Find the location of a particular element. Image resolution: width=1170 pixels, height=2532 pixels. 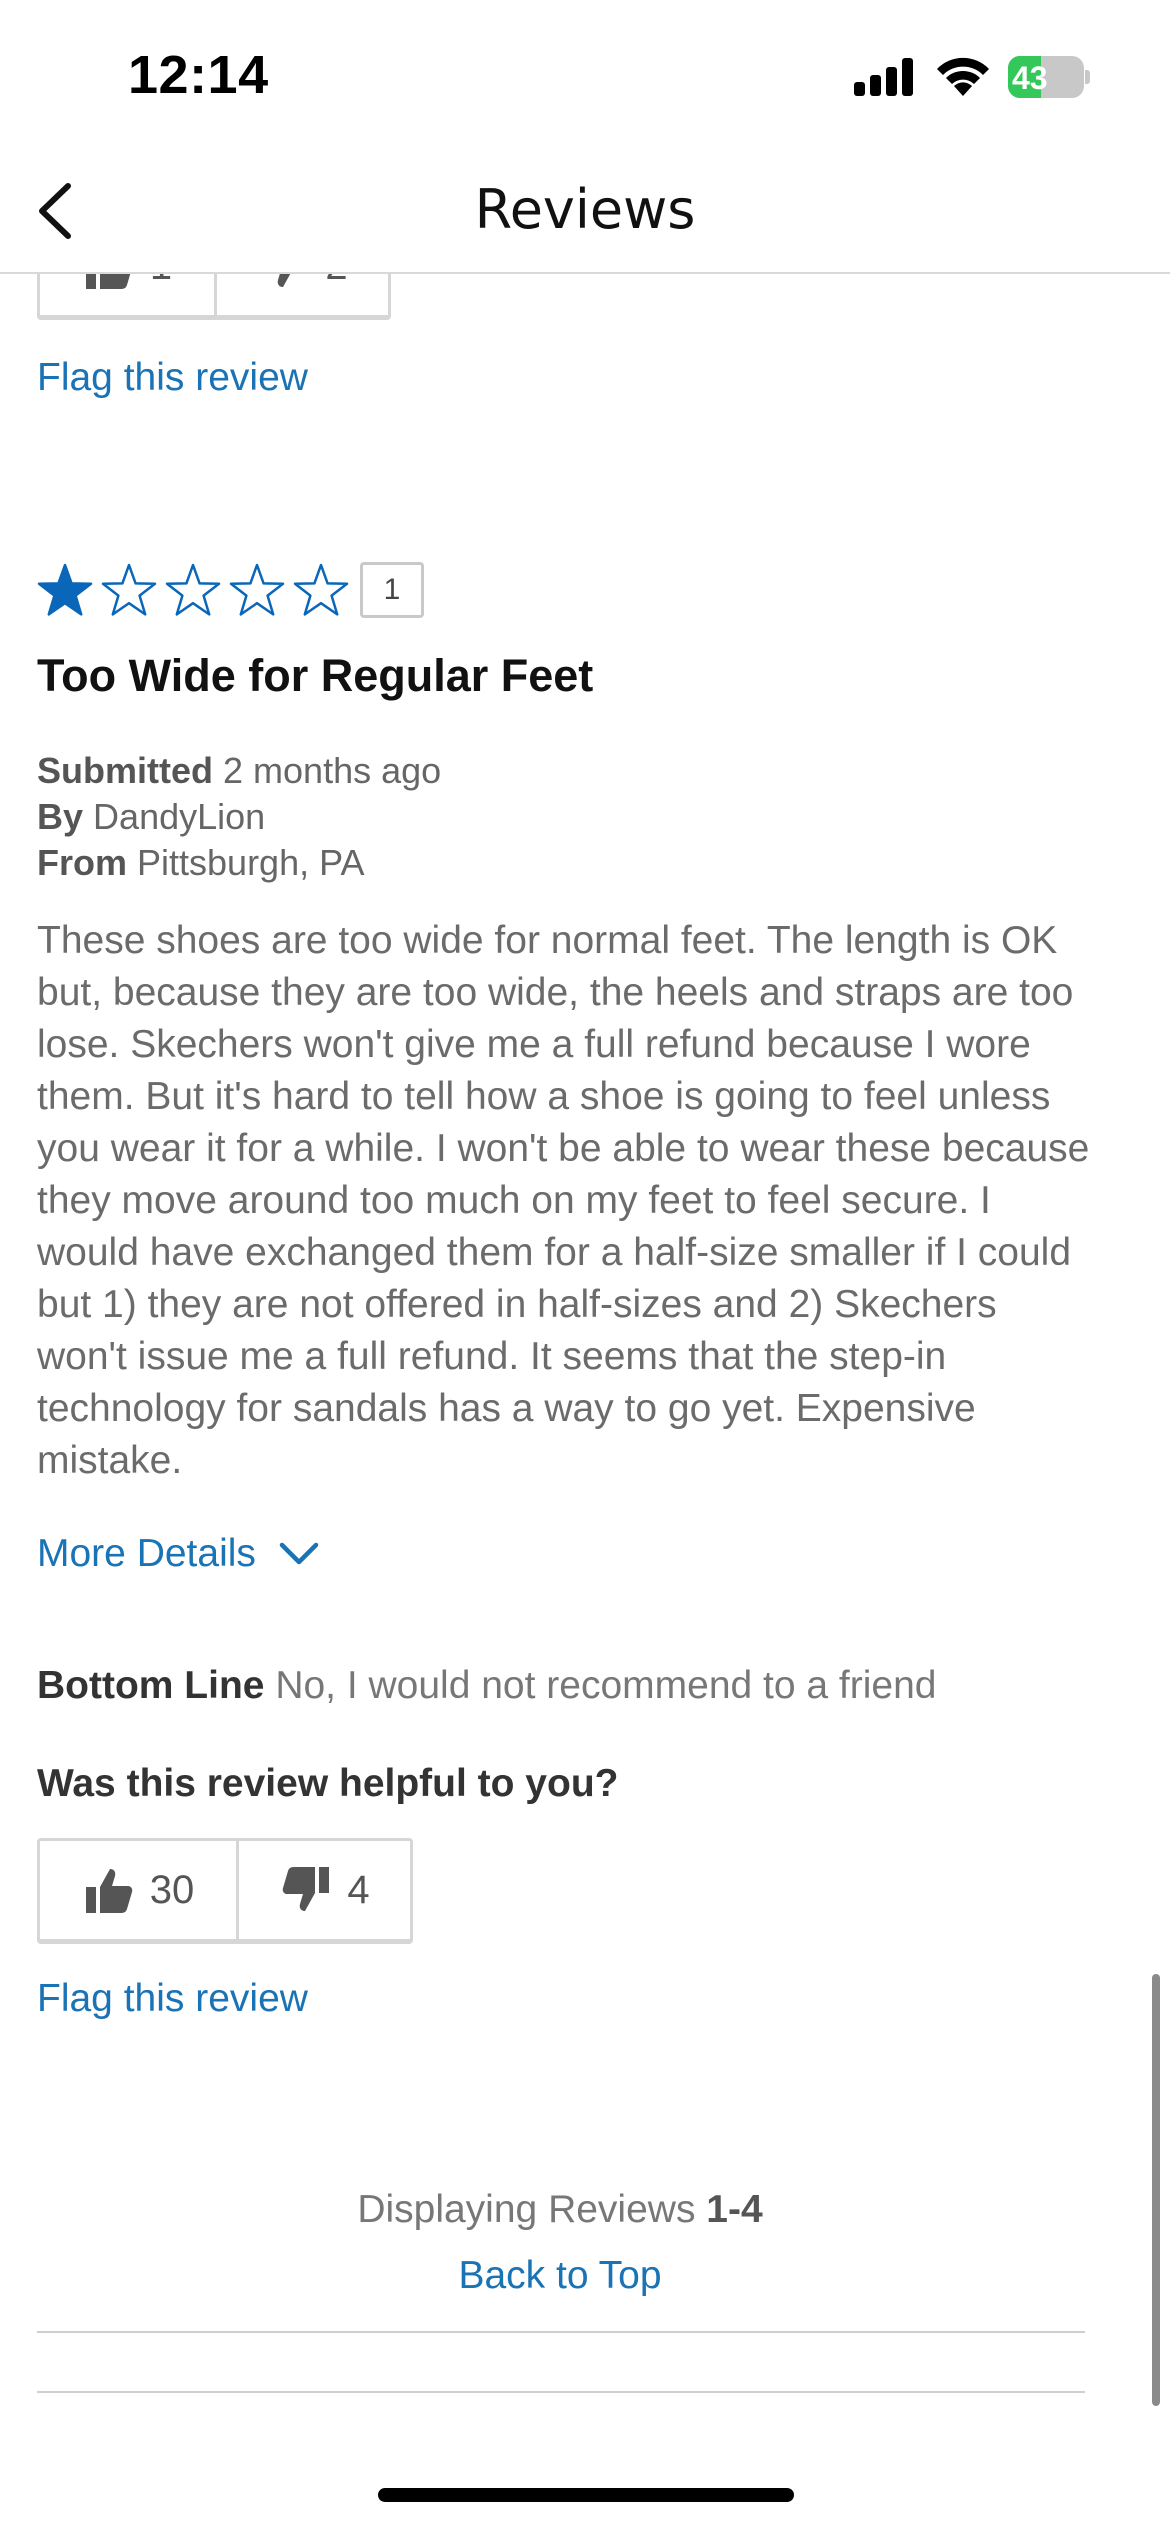

unhelpful-count: 4 is located at coordinates (358, 1889).